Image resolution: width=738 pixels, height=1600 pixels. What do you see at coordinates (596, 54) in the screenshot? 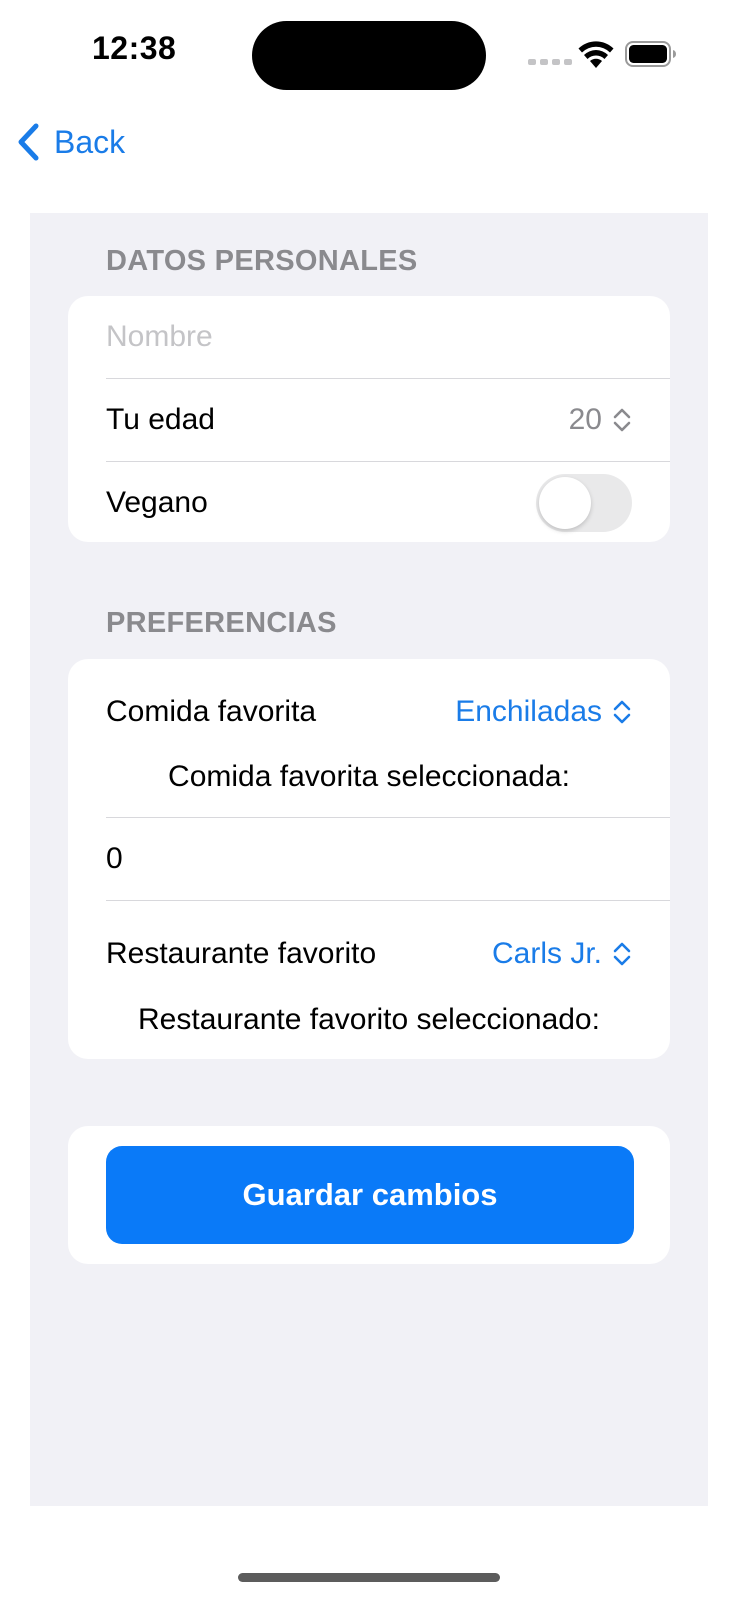
I see `wifi-icon` at bounding box center [596, 54].